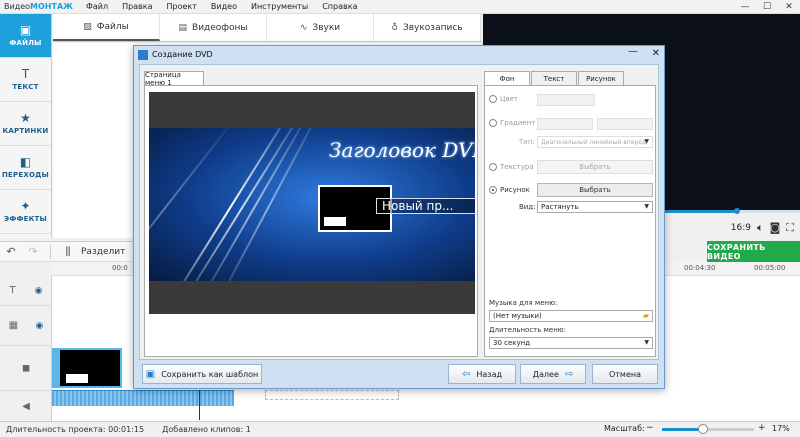 This screenshot has width=800, height=437. I want to click on tab-sounds: ∿ Звуки, so click(320, 27).